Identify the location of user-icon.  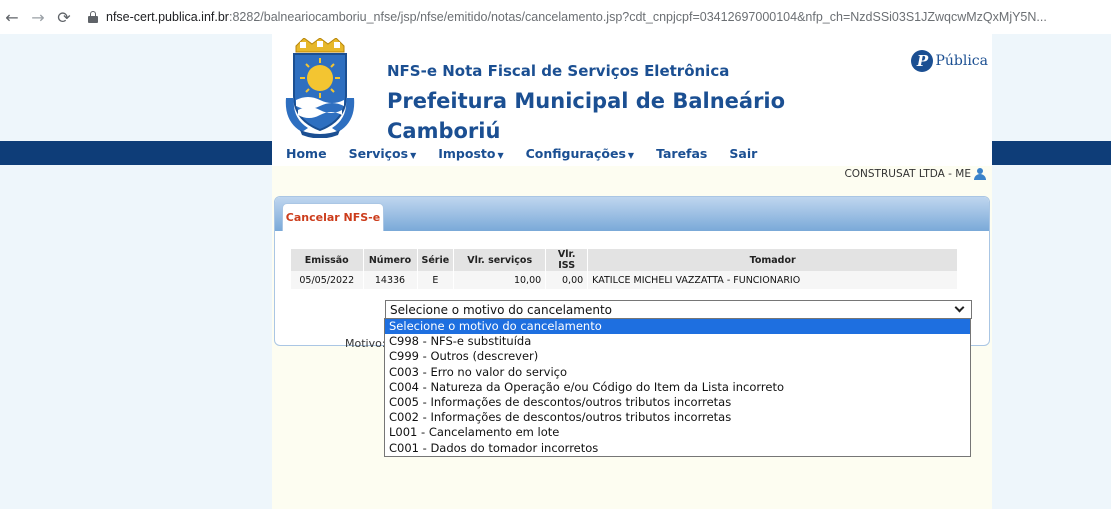
(980, 174).